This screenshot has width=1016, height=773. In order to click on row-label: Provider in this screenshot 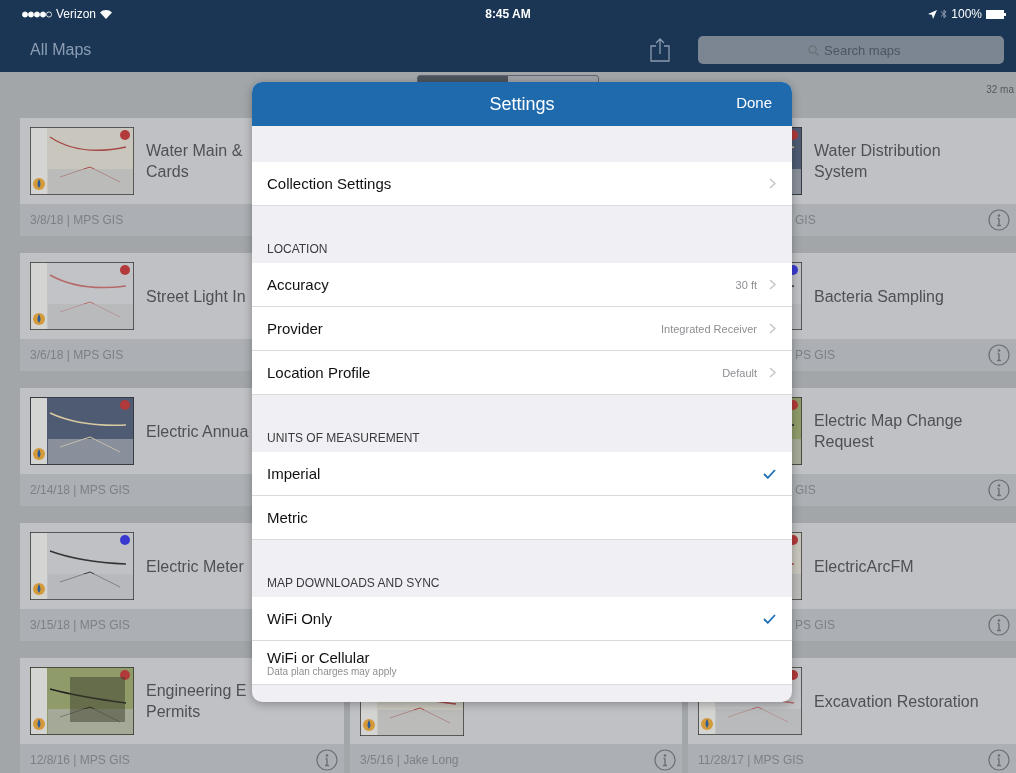, I will do `click(295, 328)`.